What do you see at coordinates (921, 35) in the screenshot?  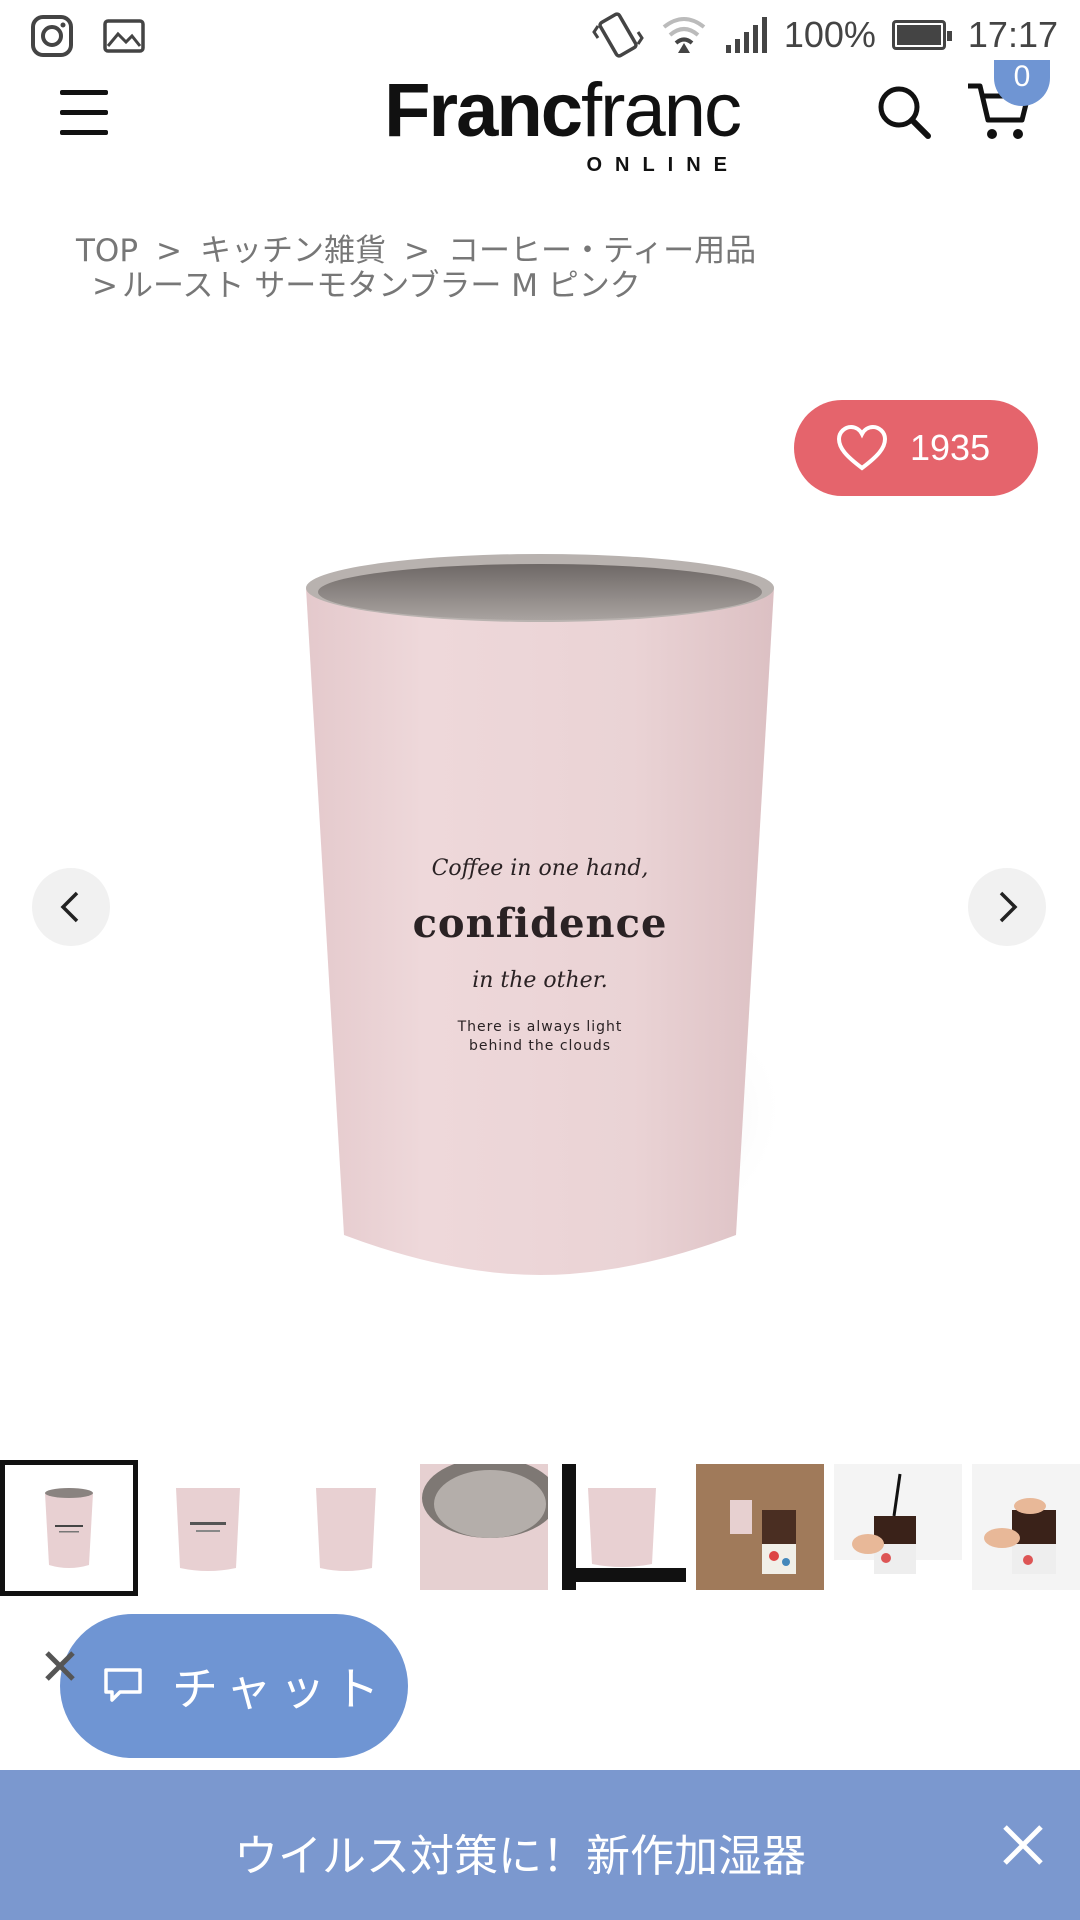 I see `battery-icon` at bounding box center [921, 35].